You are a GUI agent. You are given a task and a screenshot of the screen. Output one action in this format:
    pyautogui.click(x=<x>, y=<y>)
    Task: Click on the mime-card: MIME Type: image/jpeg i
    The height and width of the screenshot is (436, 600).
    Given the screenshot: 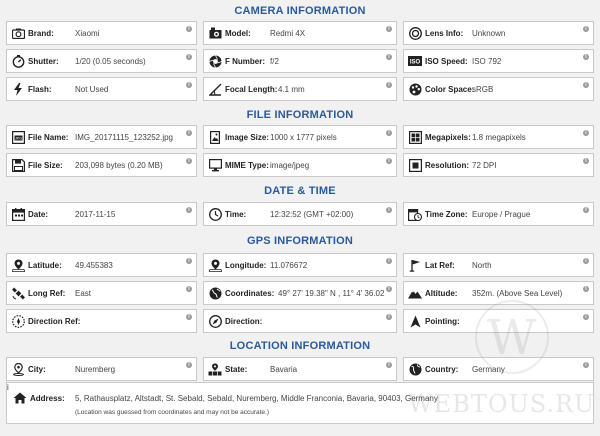 What is the action you would take?
    pyautogui.click(x=300, y=165)
    